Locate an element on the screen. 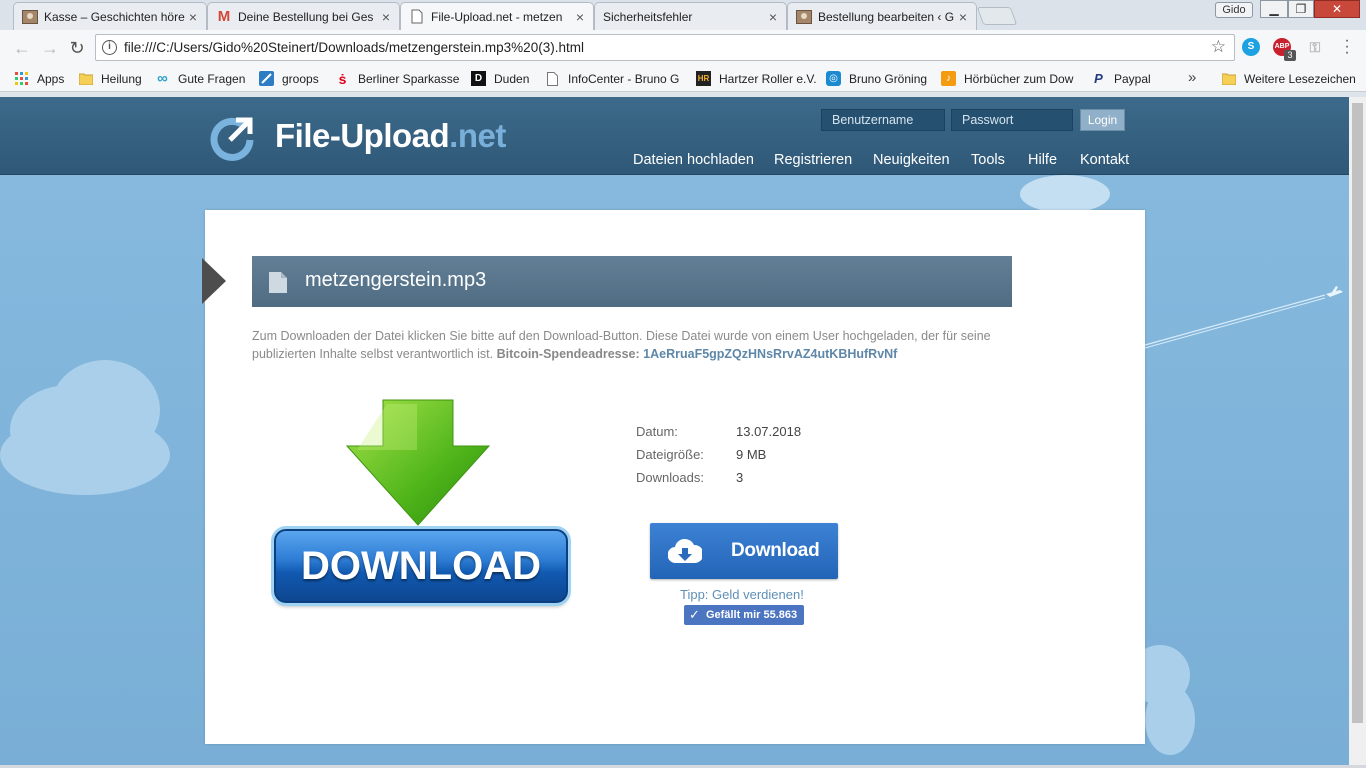  maximize-button: ❐ is located at coordinates (1301, 9).